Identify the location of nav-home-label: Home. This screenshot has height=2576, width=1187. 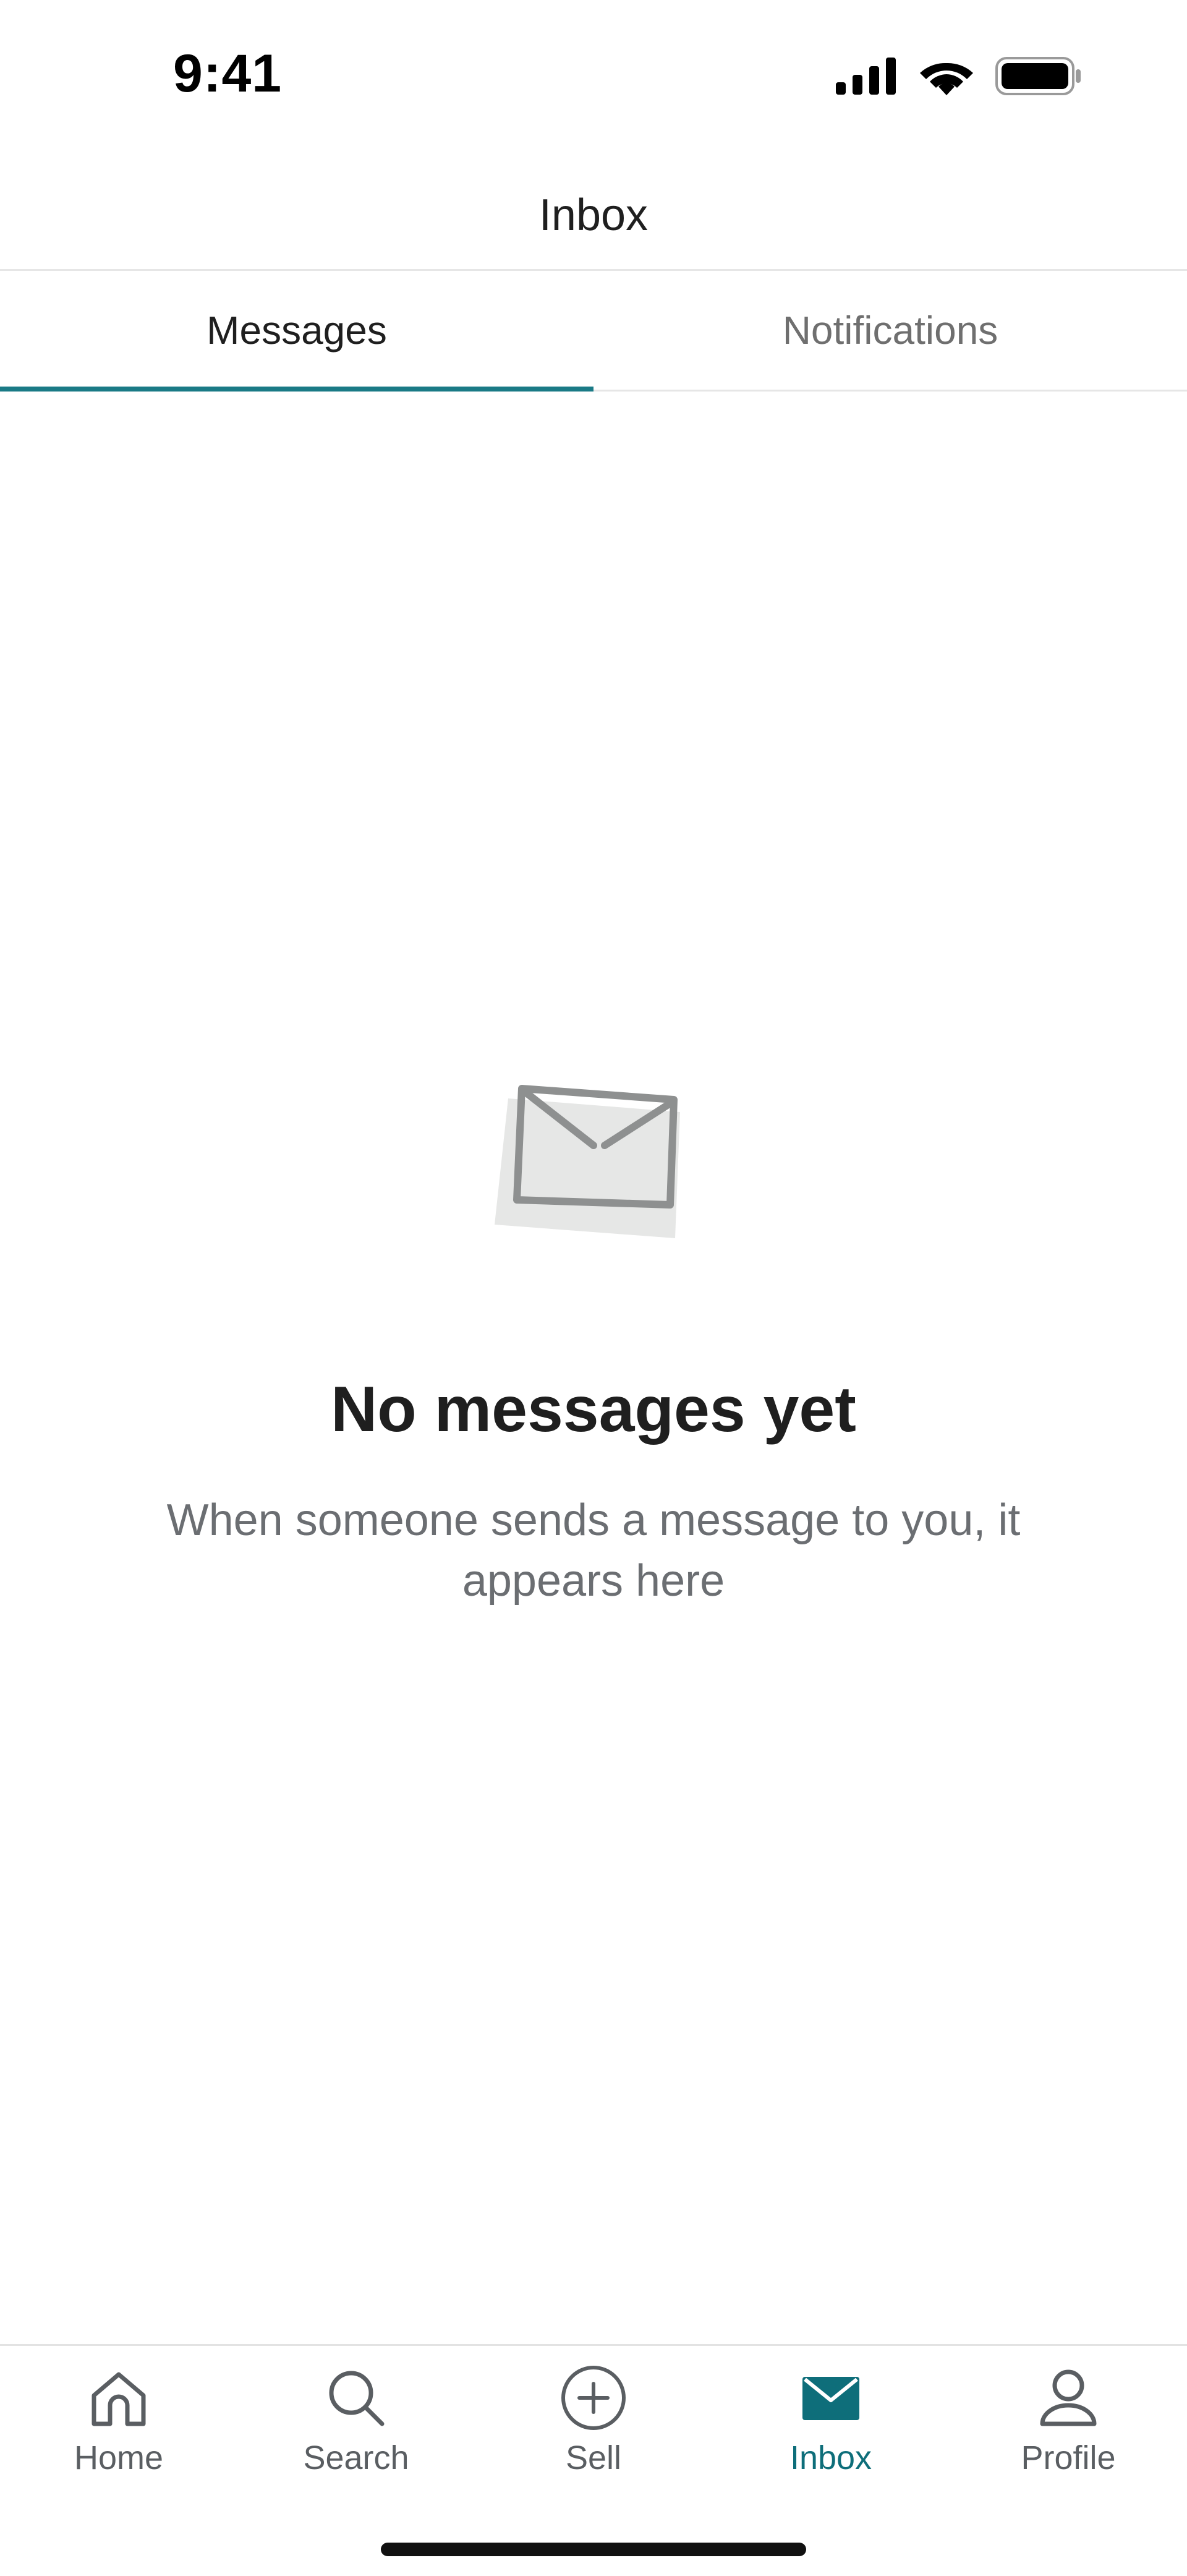
(119, 2457).